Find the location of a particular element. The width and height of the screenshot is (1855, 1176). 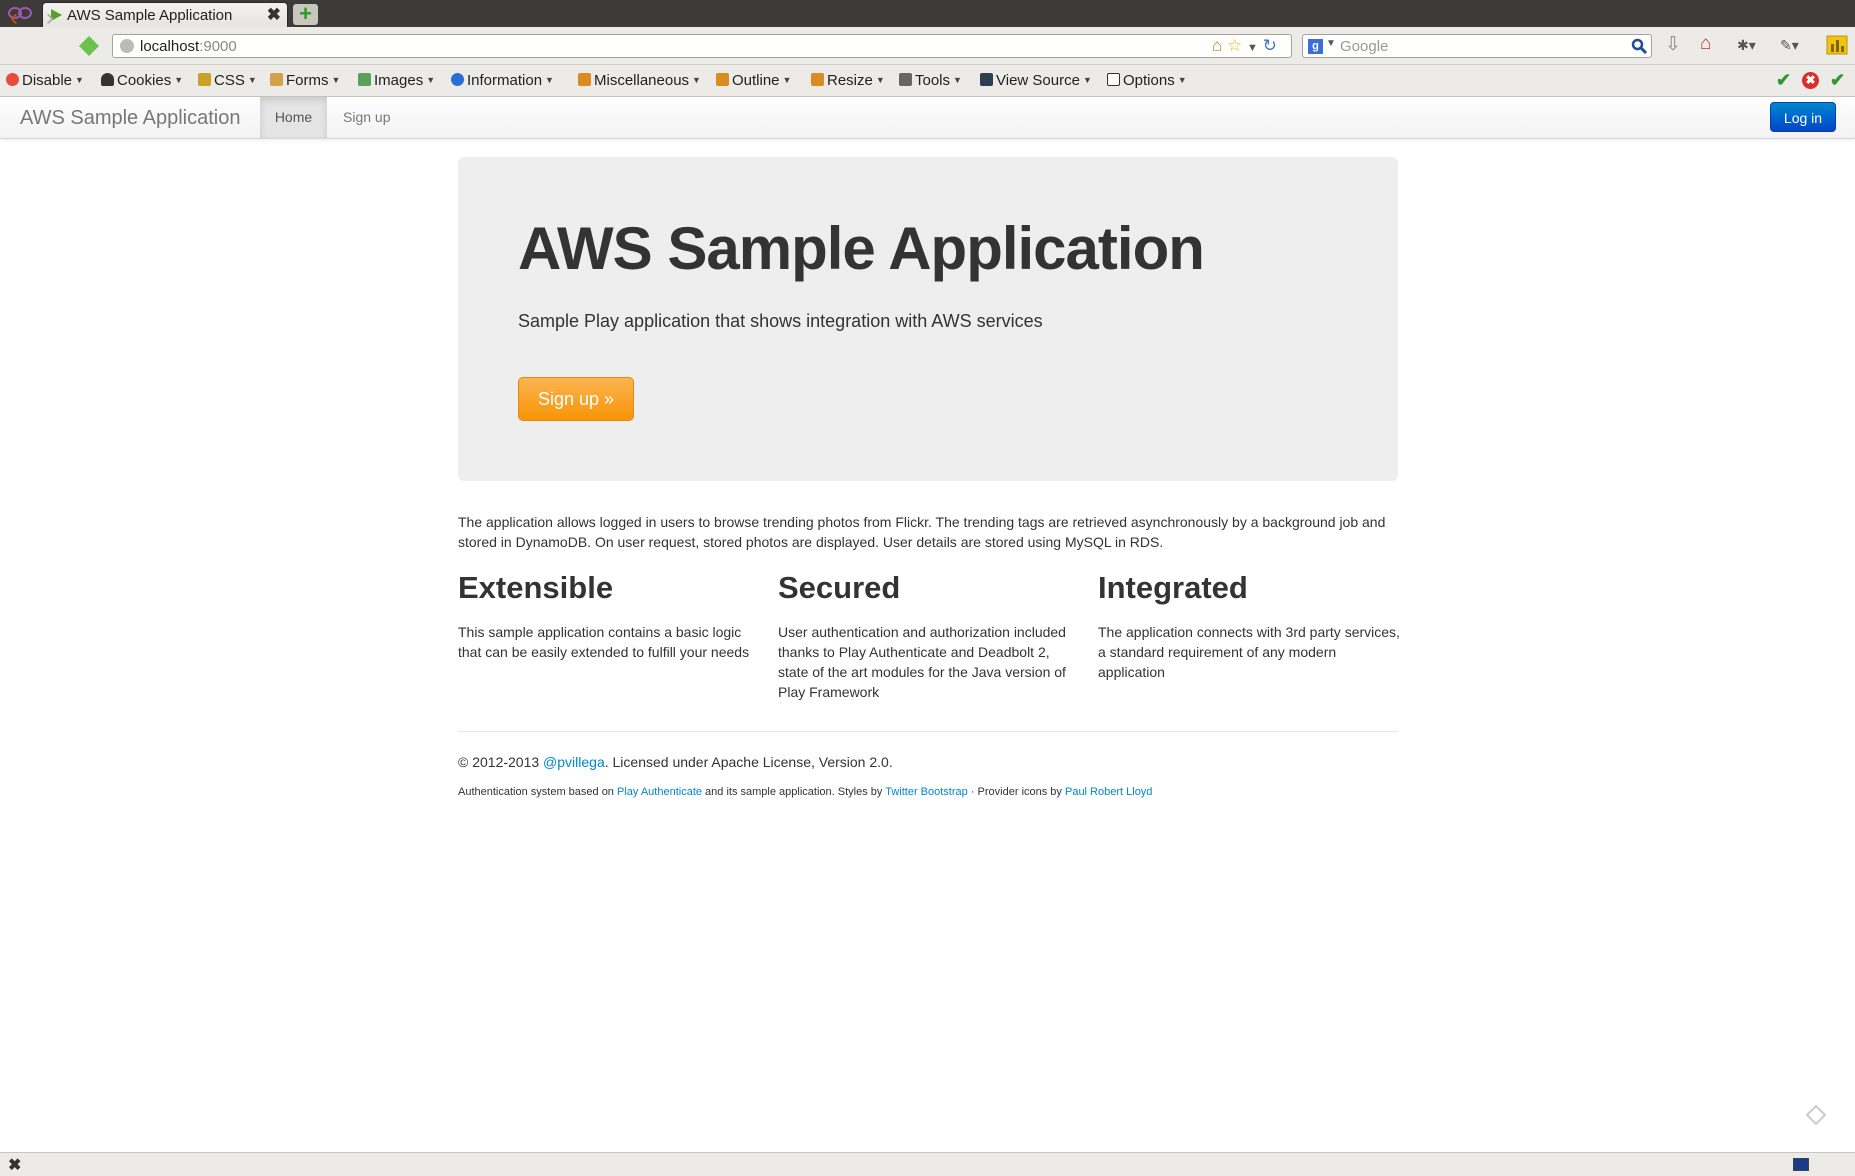

information-icon is located at coordinates (457, 79).